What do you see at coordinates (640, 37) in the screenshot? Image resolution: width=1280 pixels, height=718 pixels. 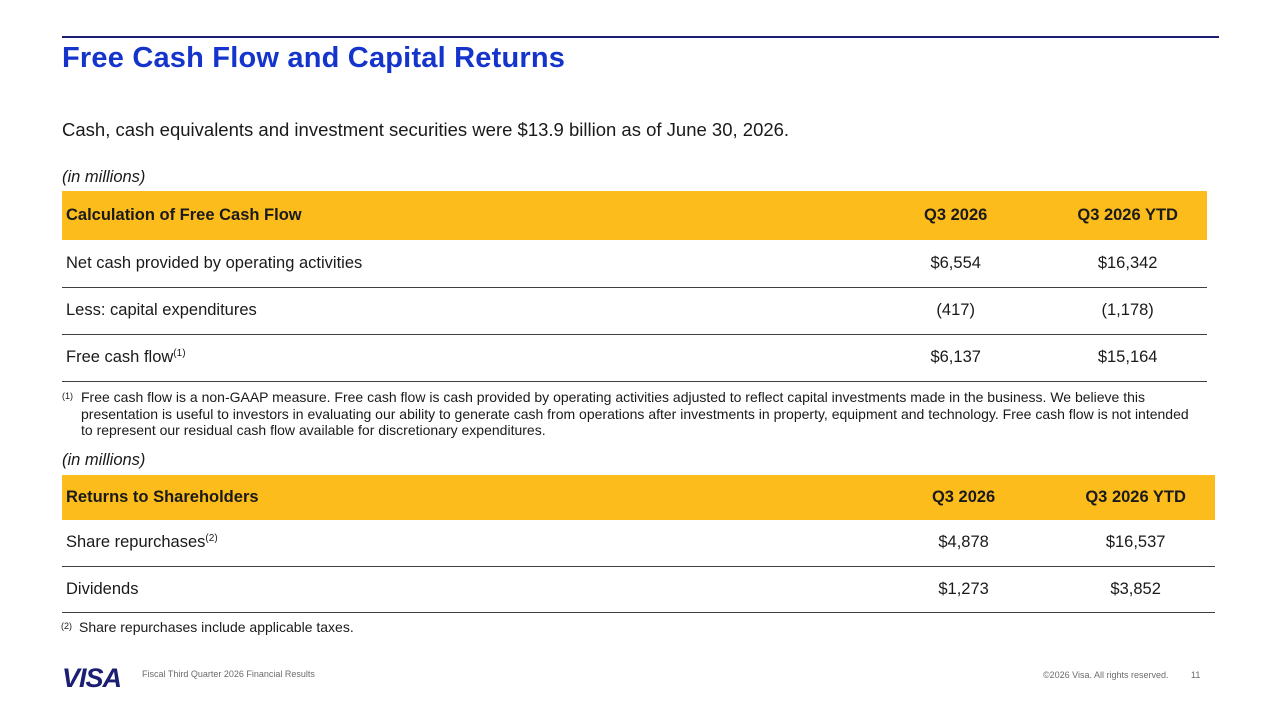 I see `top-divider` at bounding box center [640, 37].